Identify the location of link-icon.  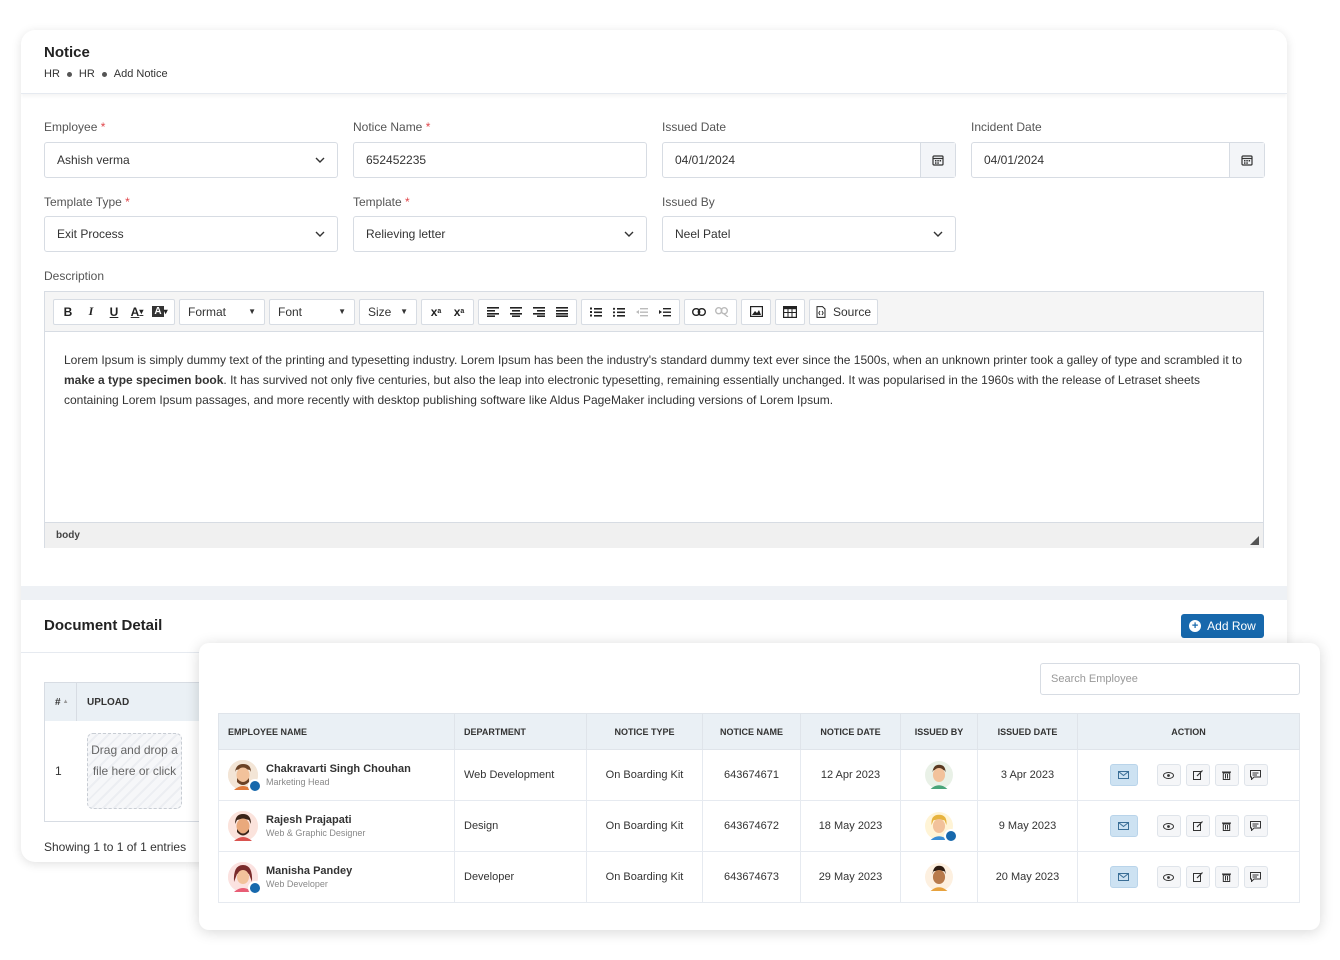
(699, 312).